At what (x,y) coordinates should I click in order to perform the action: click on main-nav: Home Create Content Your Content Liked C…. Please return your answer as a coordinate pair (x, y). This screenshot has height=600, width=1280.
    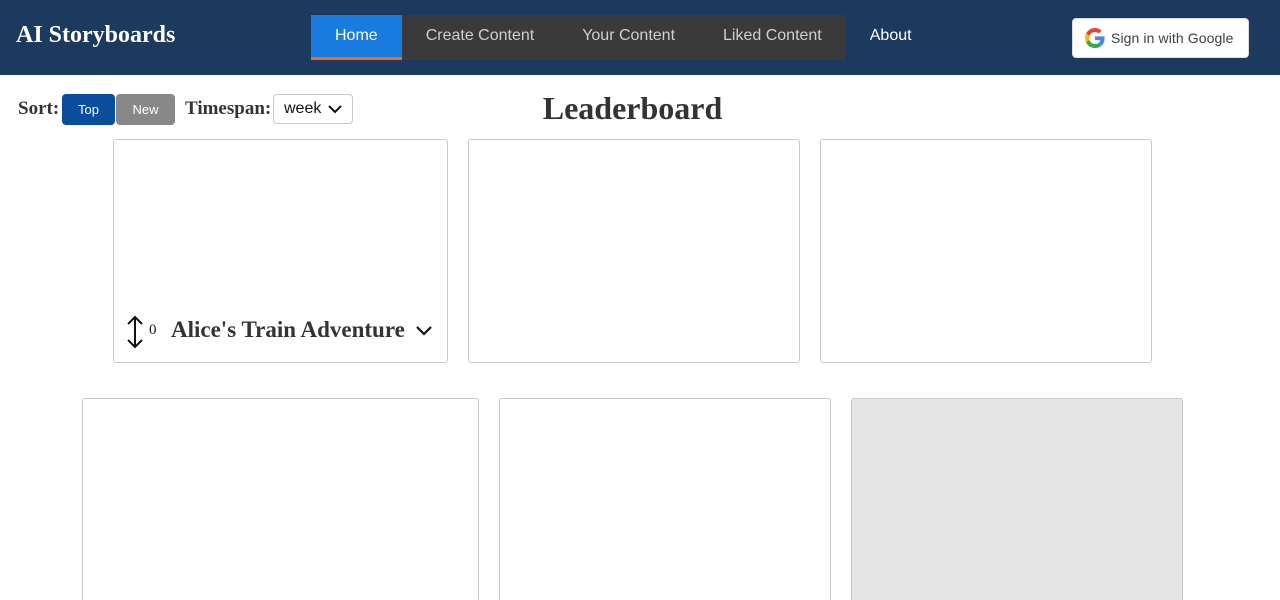
    Looking at the image, I should click on (623, 37).